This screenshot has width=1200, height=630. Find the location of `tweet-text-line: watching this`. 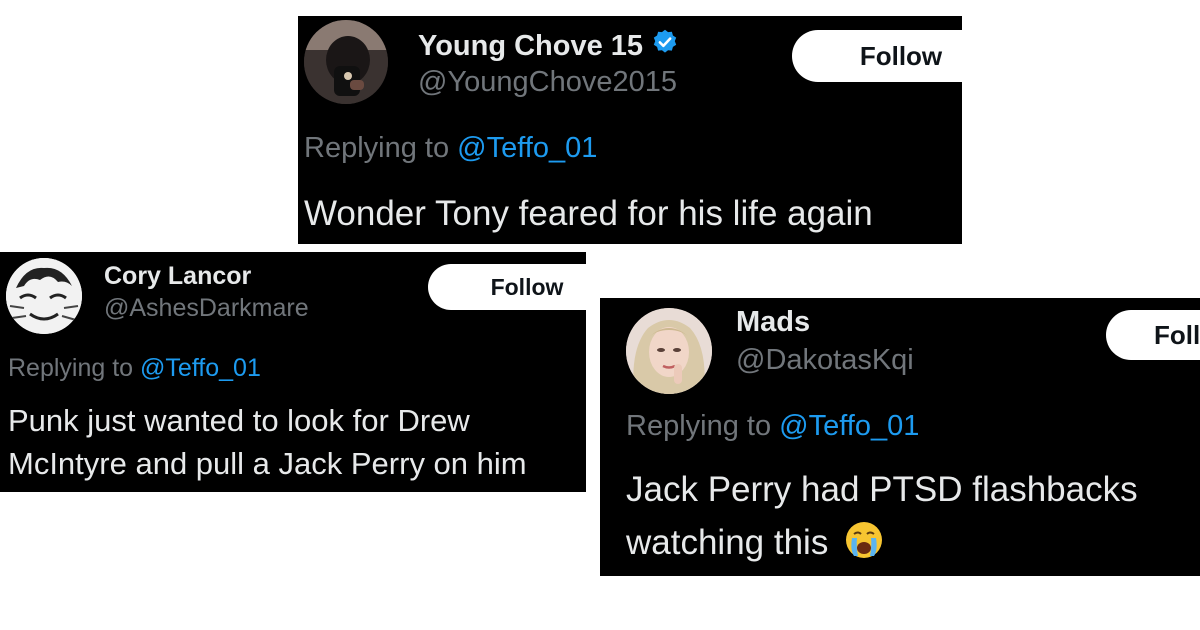

tweet-text-line: watching this is located at coordinates (882, 545).